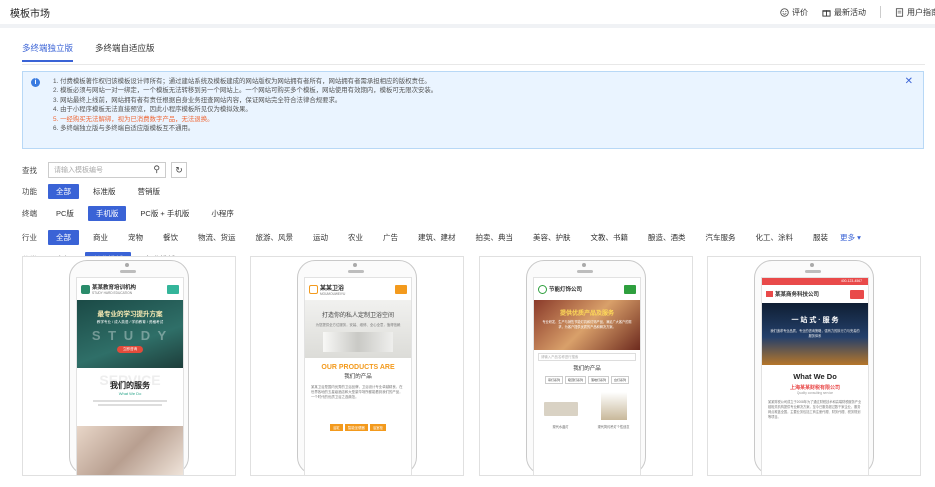 The width and height of the screenshot is (935, 487). What do you see at coordinates (587, 380) in the screenshot?
I see `preview-chips: 吊灯系列 吸顶灯系列 落地灯系列 台灯系列` at bounding box center [587, 380].